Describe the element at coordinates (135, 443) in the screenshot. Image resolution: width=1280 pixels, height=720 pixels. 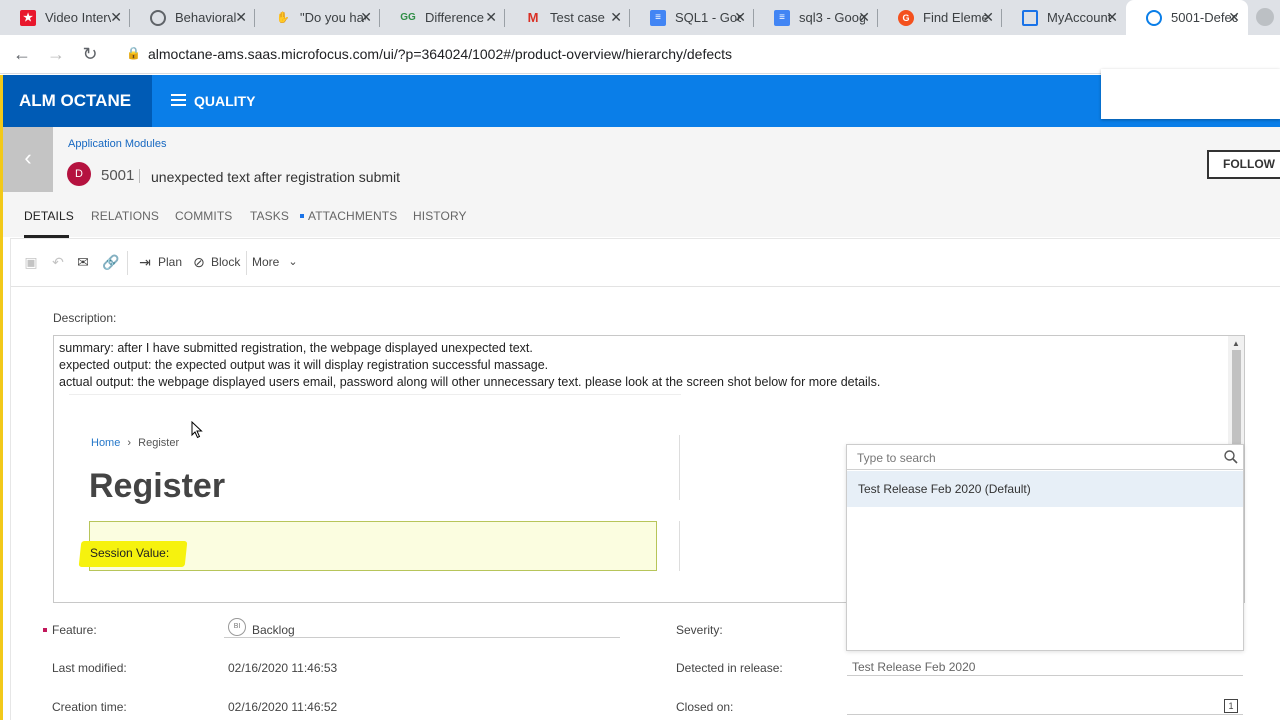
I see `screenshot-breadcrumb: Home › Register` at that location.